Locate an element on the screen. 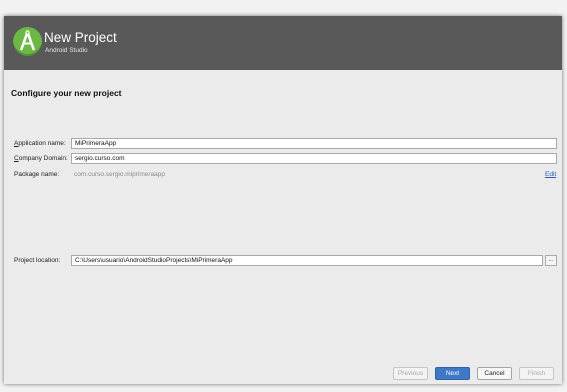 The height and width of the screenshot is (392, 567). application-name-label-text: pplication name: is located at coordinates (42, 143).